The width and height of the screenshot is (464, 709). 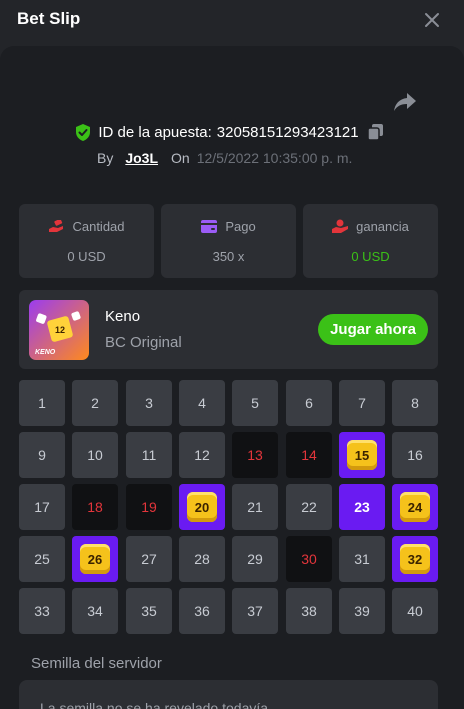 What do you see at coordinates (382, 226) in the screenshot?
I see `stat-profit-label: ganancia` at bounding box center [382, 226].